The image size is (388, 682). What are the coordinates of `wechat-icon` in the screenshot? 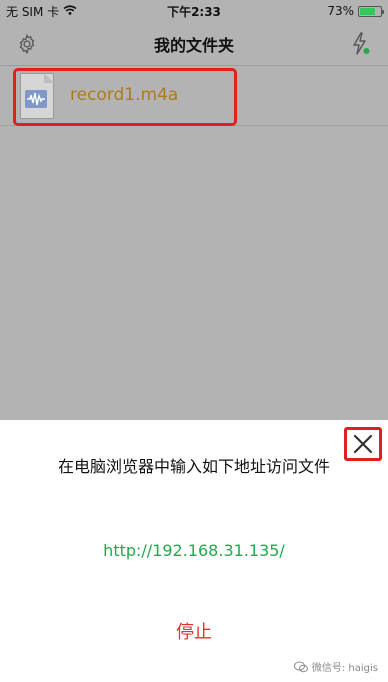 It's located at (300, 666).